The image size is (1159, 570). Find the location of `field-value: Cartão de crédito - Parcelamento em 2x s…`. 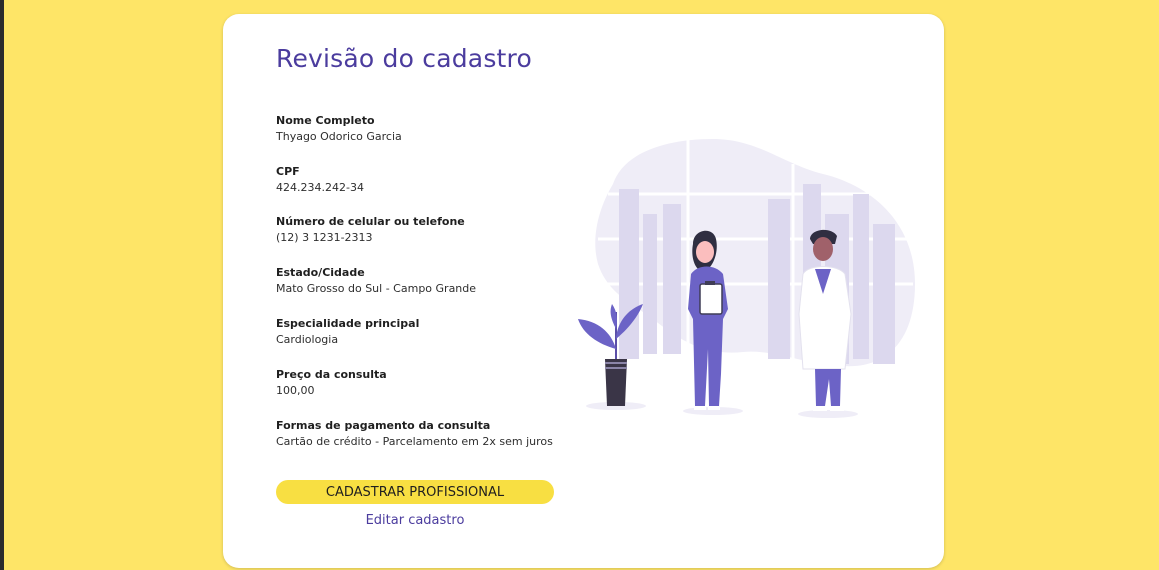

field-value: Cartão de crédito - Parcelamento em 2x s… is located at coordinates (414, 441).